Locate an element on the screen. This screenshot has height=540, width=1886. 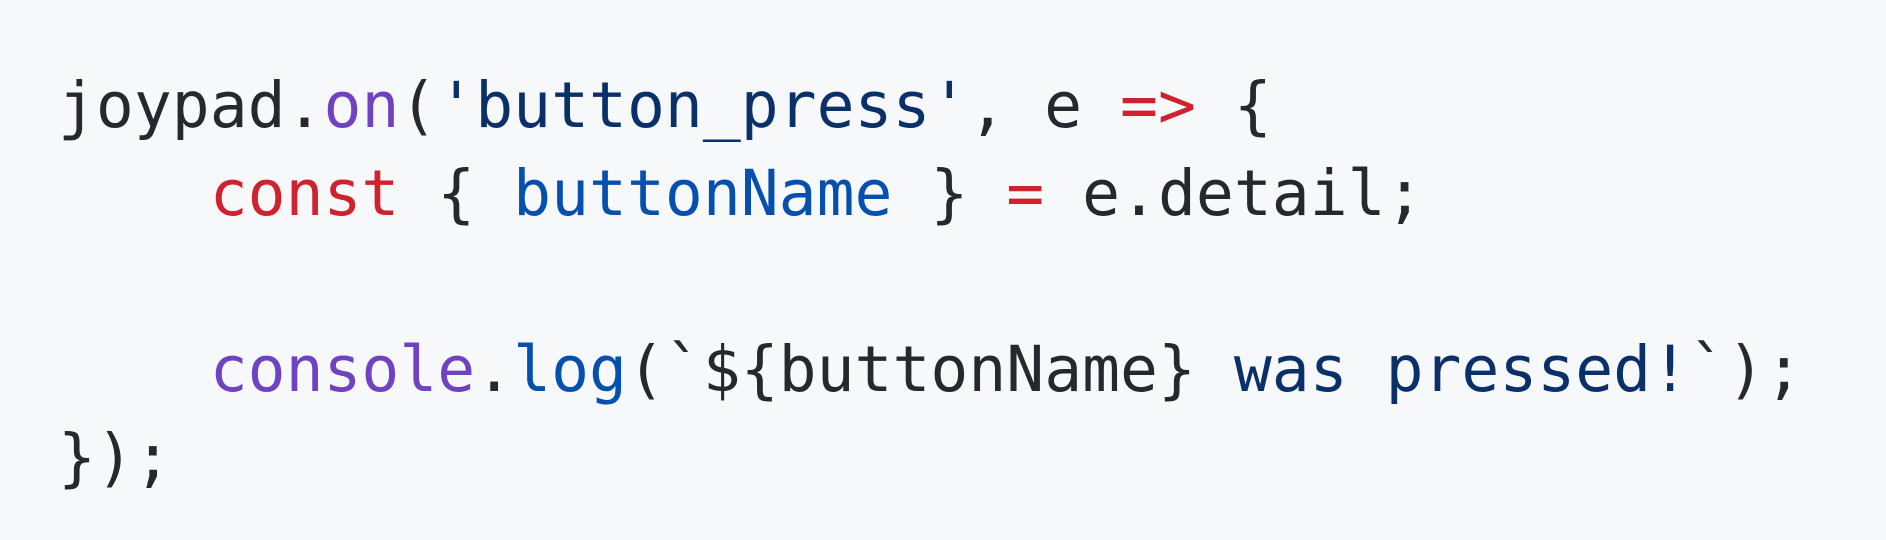
code-token-plain: `); is located at coordinates (1746, 369).